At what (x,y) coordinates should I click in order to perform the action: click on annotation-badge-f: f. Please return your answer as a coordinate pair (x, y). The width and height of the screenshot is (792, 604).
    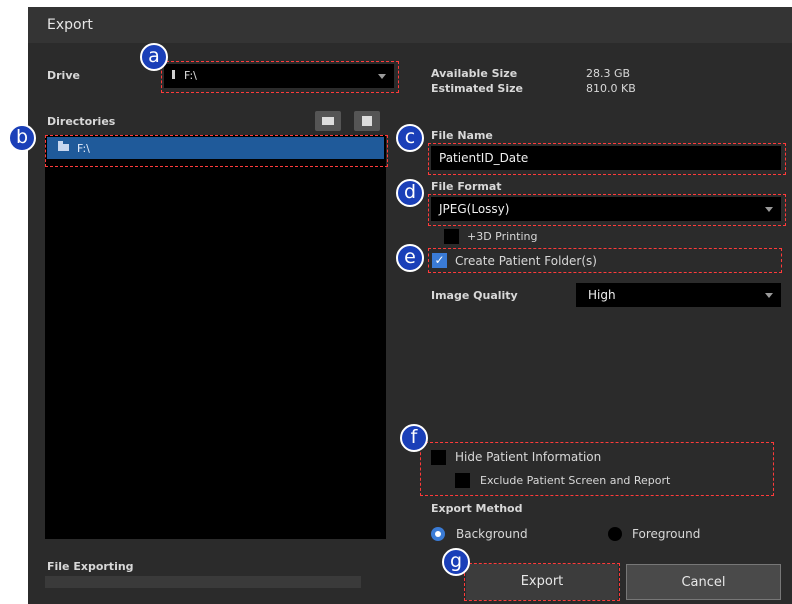
    Looking at the image, I should click on (414, 438).